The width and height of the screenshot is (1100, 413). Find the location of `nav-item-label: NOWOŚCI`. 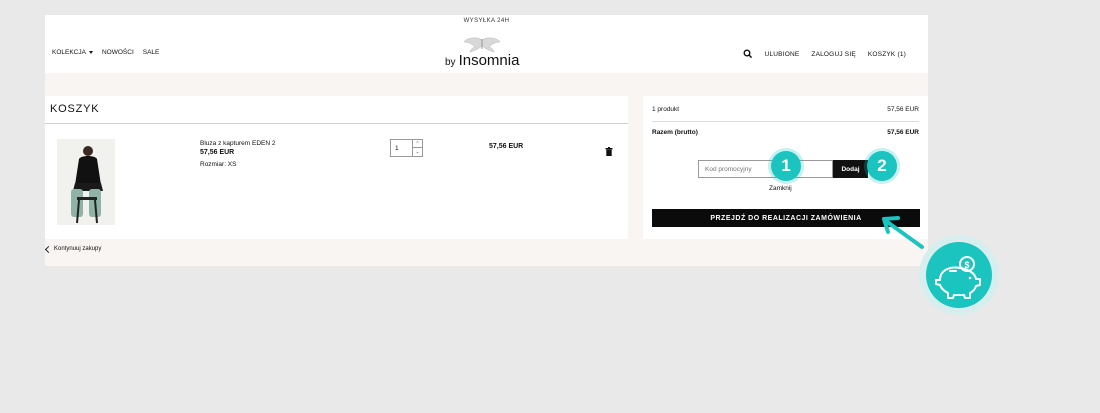

nav-item-label: NOWOŚCI is located at coordinates (117, 52).